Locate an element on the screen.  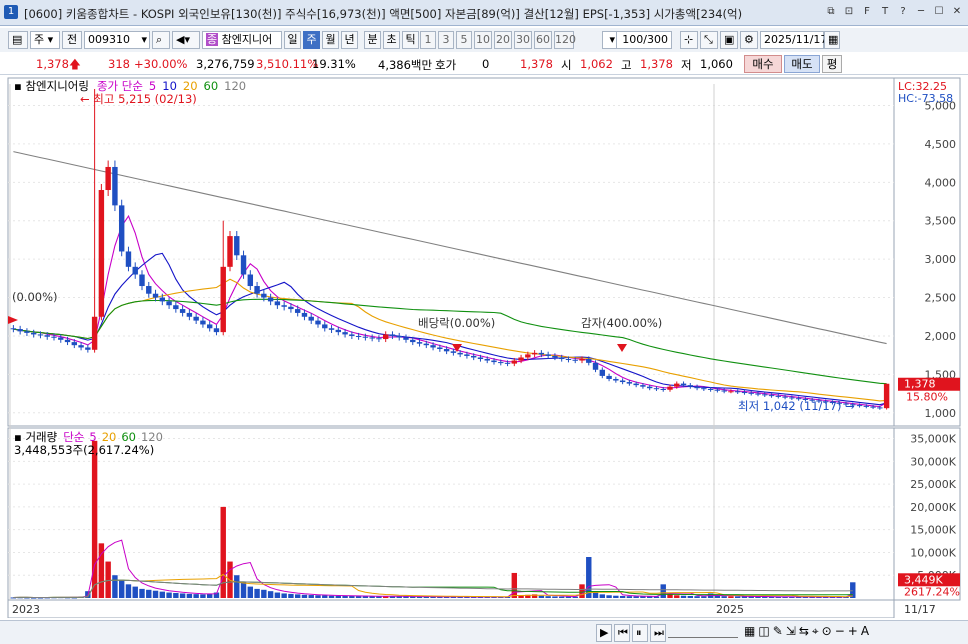
sound-icon: ◀▾ is located at coordinates (186, 40).